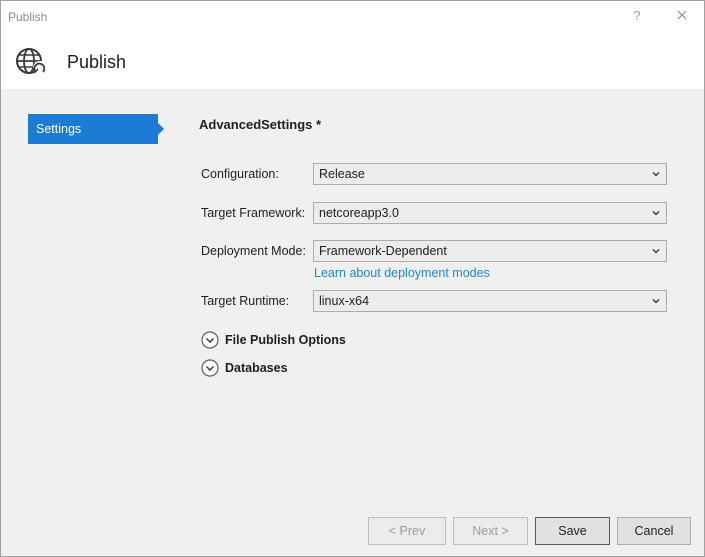 This screenshot has width=705, height=557. I want to click on help-button: ?, so click(637, 16).